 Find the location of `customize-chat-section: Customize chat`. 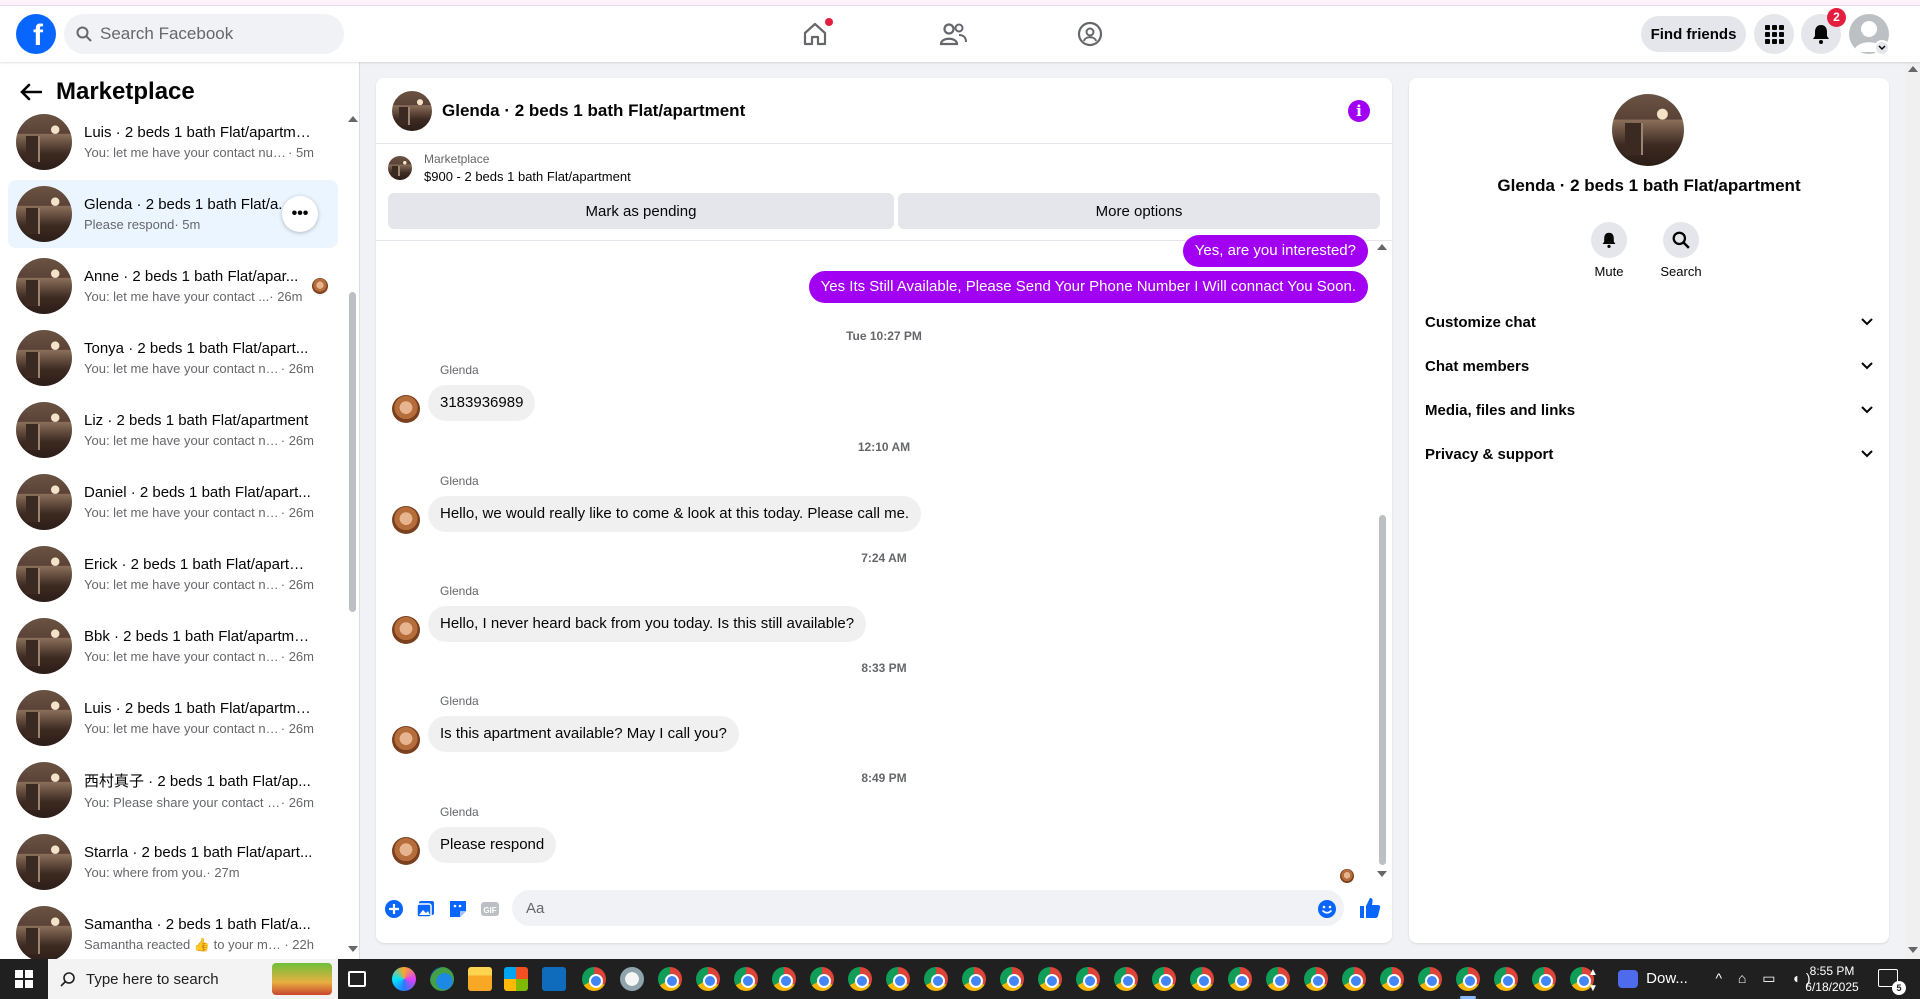

customize-chat-section: Customize chat is located at coordinates (1649, 322).